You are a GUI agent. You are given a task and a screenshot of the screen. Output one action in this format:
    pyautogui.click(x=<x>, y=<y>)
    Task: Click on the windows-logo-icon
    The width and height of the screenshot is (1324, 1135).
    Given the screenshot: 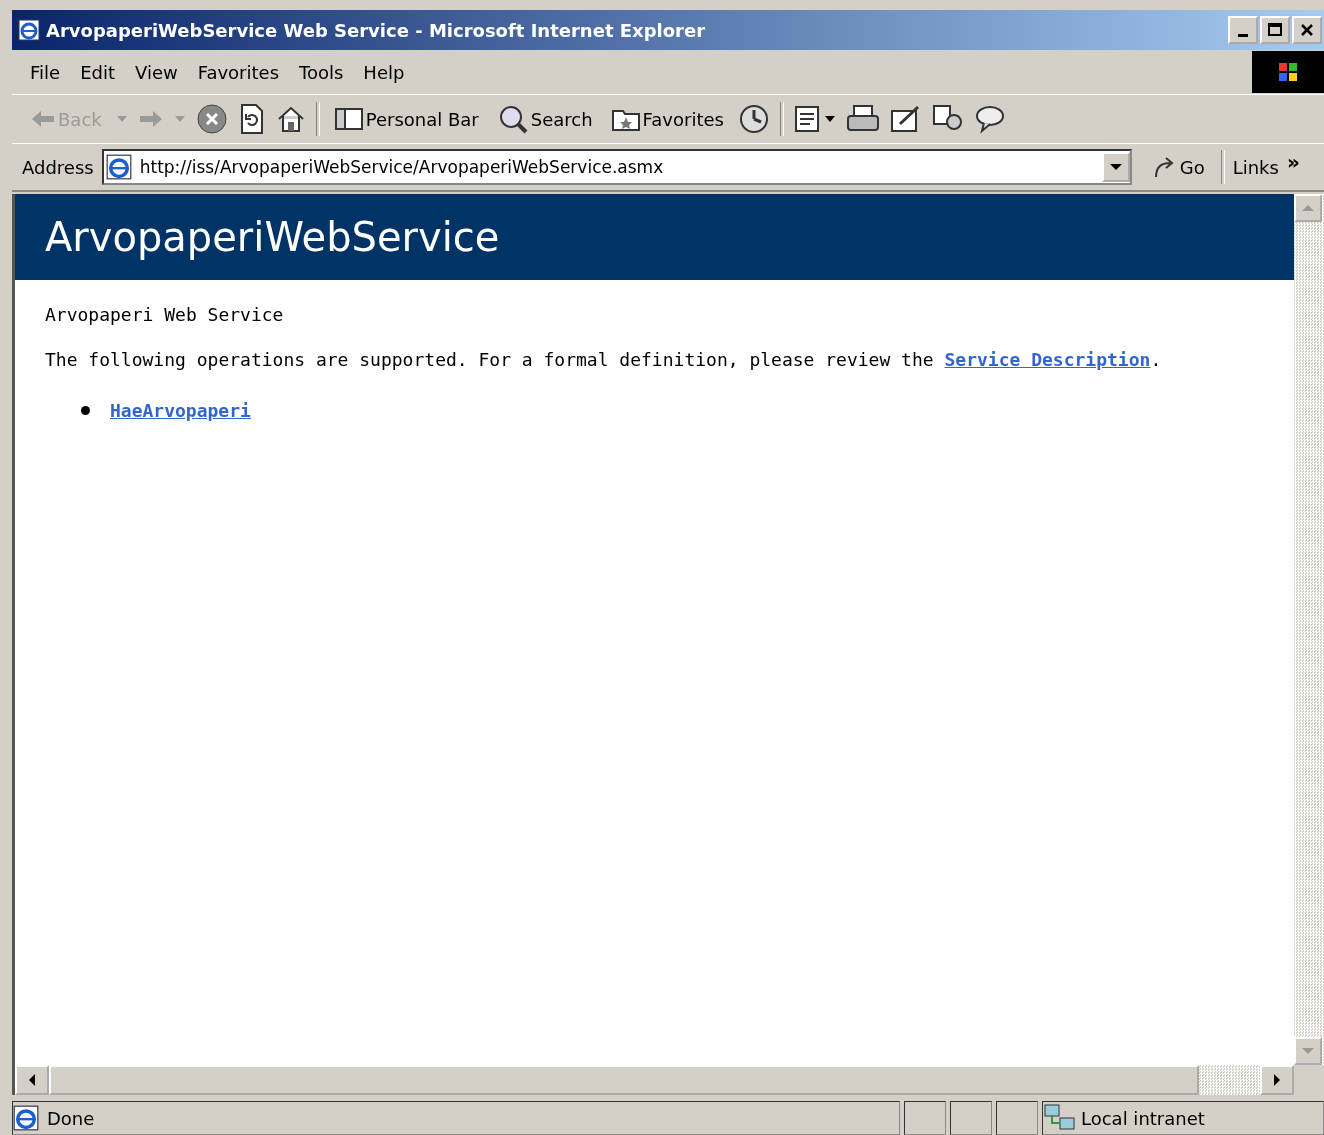 What is the action you would take?
    pyautogui.click(x=1288, y=72)
    